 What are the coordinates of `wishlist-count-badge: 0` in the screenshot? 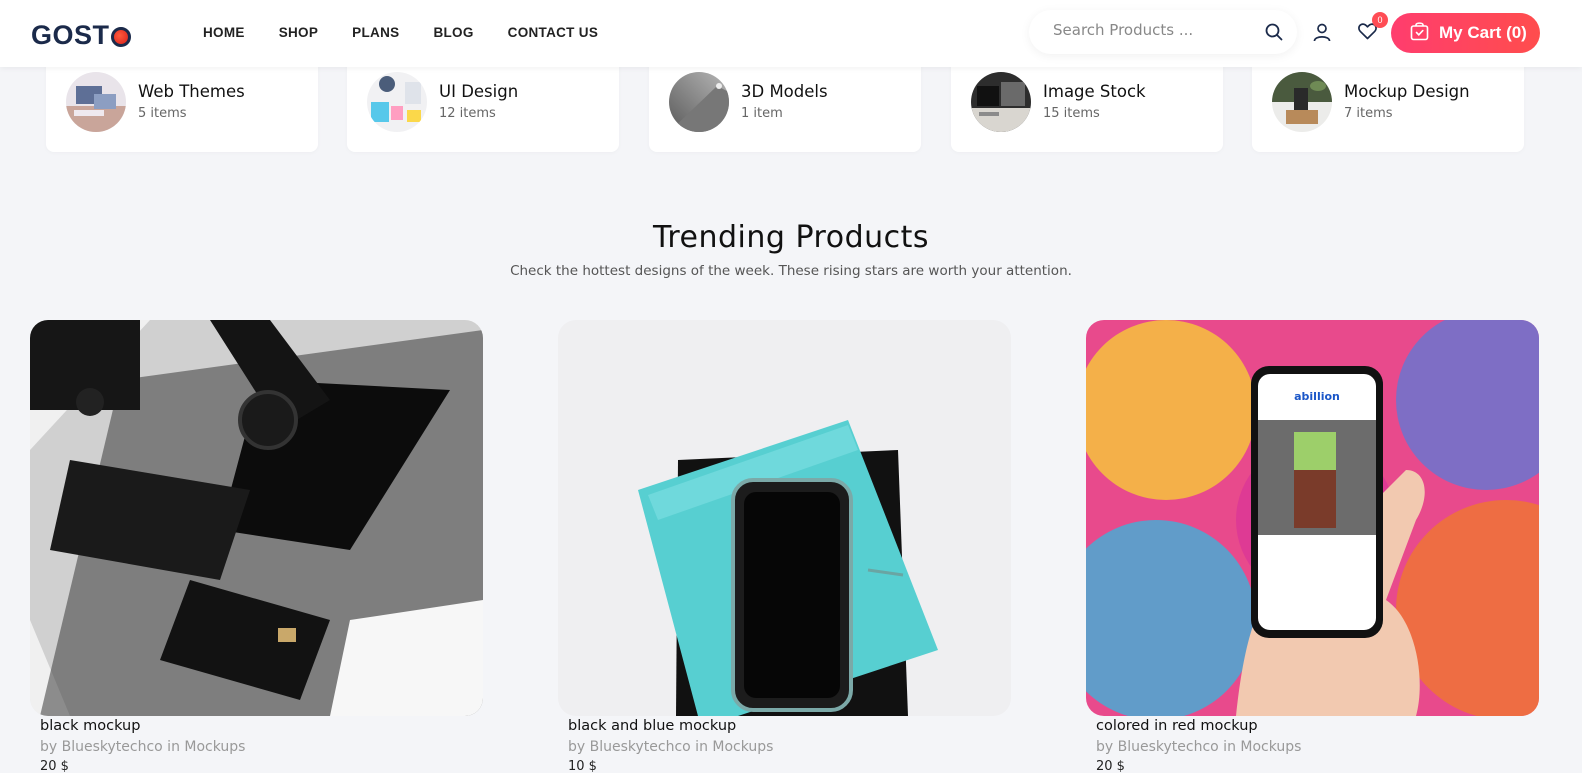 It's located at (1380, 20).